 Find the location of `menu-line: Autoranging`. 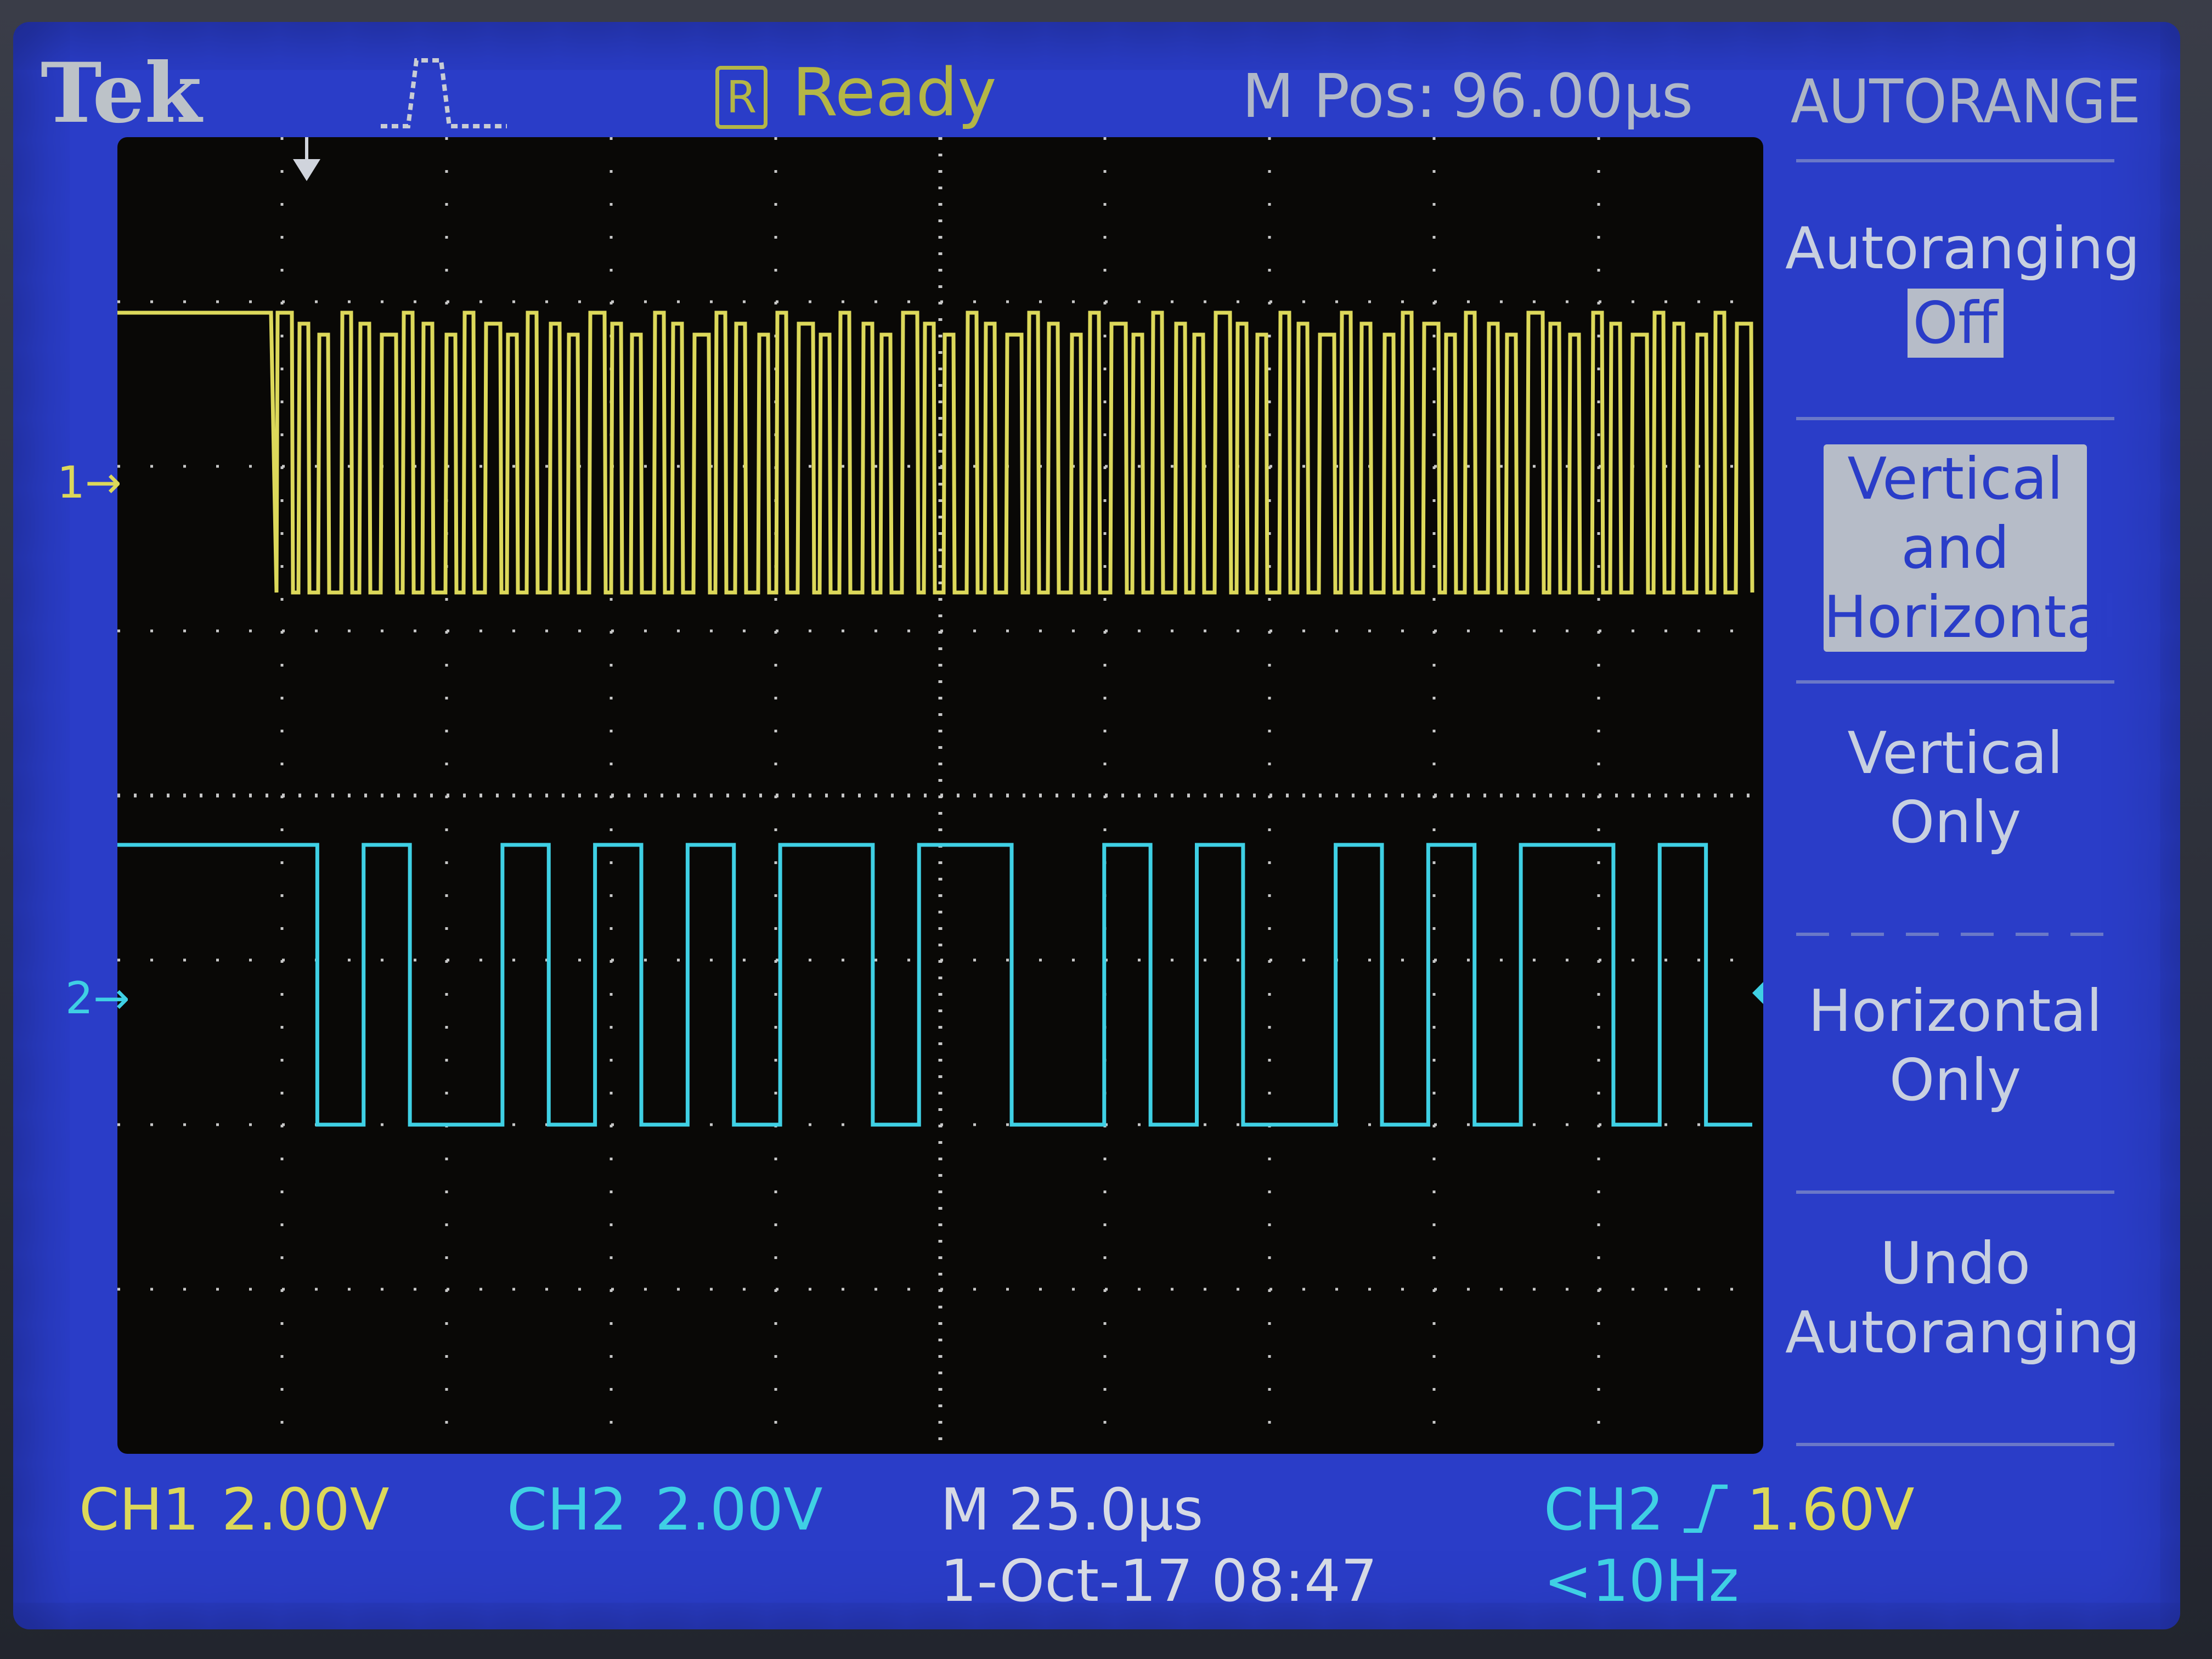

menu-line: Autoranging is located at coordinates (1963, 1332).